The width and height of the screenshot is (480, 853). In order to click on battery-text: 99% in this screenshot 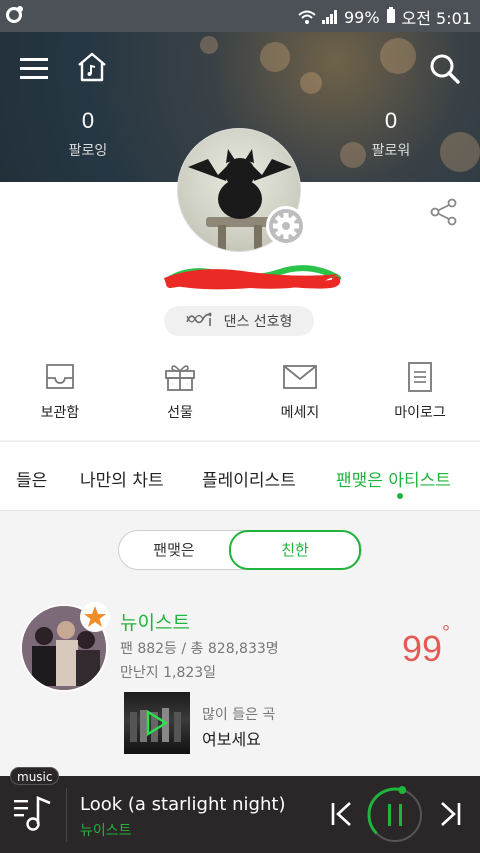, I will do `click(361, 17)`.